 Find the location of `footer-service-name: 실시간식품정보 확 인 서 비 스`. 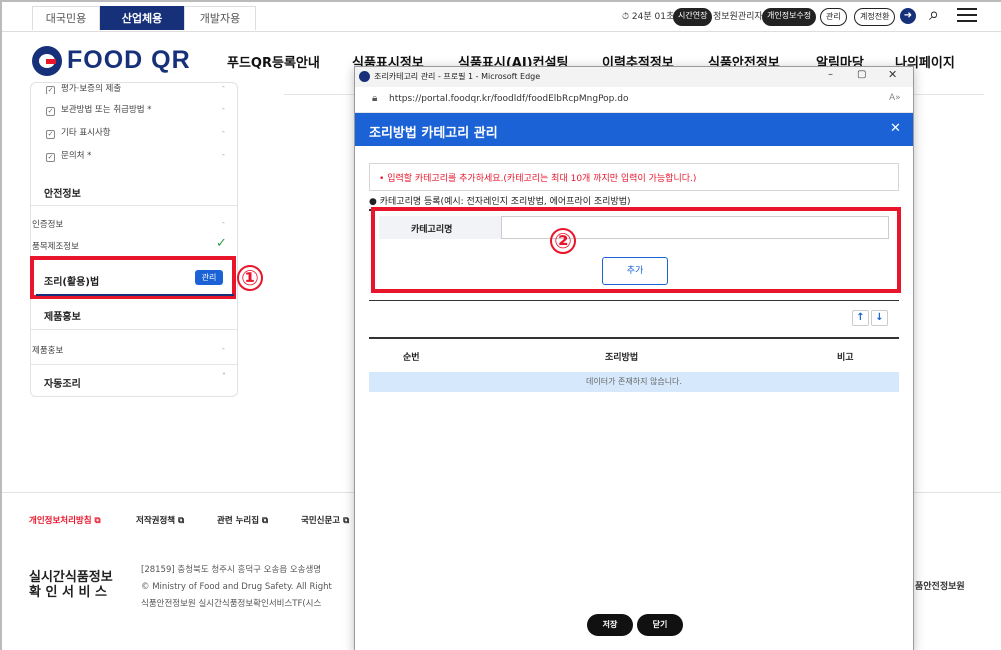

footer-service-name: 실시간식품정보 확 인 서 비 스 is located at coordinates (71, 585).